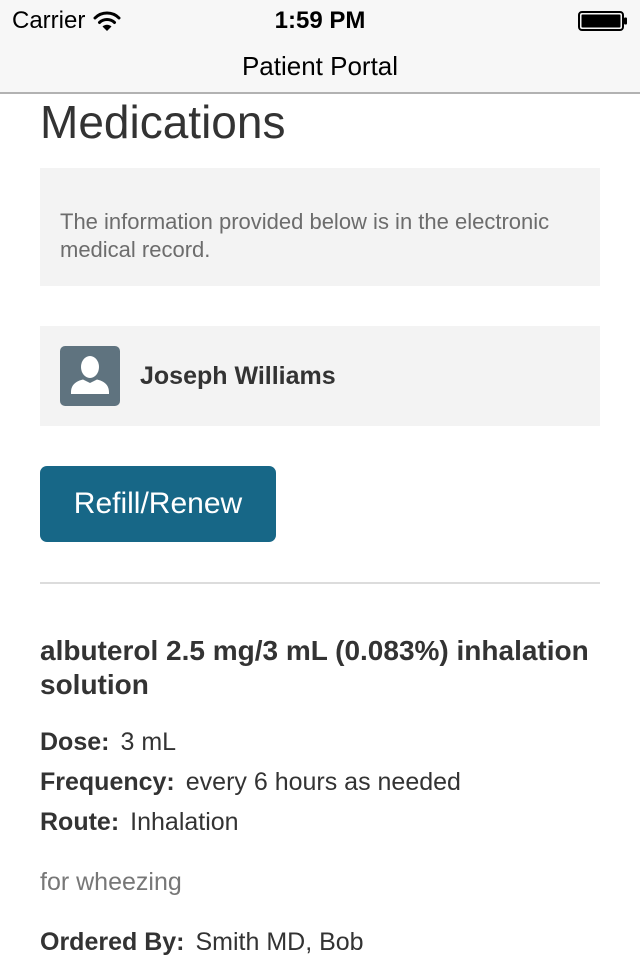  What do you see at coordinates (148, 742) in the screenshot?
I see `dose-value: 3 mL` at bounding box center [148, 742].